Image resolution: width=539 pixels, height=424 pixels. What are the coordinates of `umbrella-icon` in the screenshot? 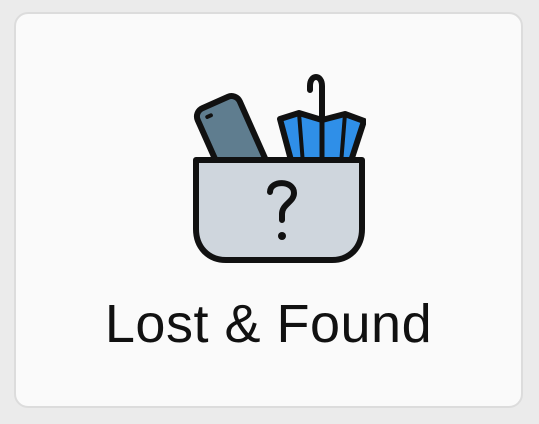 It's located at (321, 120).